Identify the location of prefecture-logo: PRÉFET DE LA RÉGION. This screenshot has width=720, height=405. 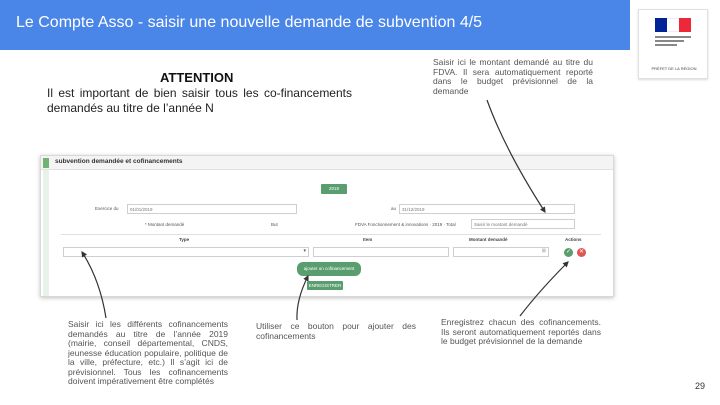
(673, 44).